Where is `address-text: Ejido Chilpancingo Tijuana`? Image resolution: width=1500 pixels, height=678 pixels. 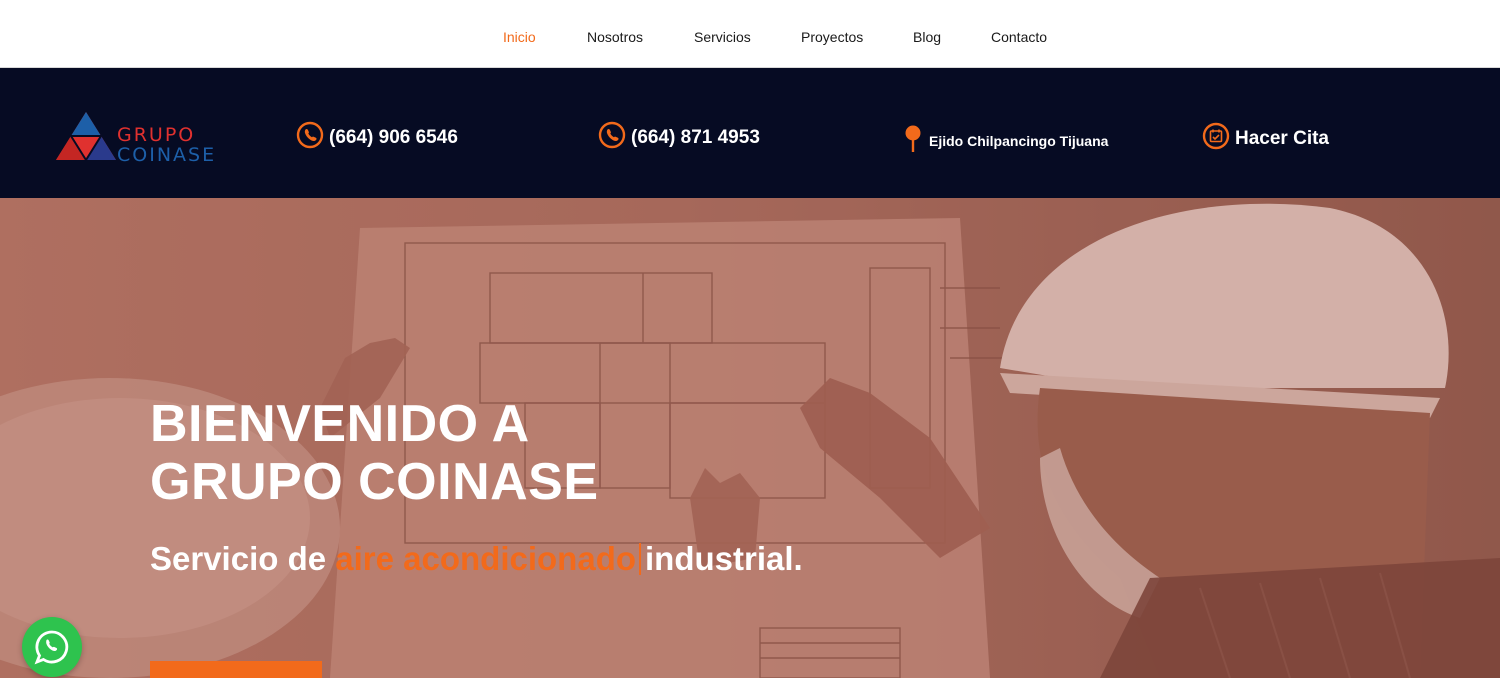 address-text: Ejido Chilpancingo Tijuana is located at coordinates (1019, 140).